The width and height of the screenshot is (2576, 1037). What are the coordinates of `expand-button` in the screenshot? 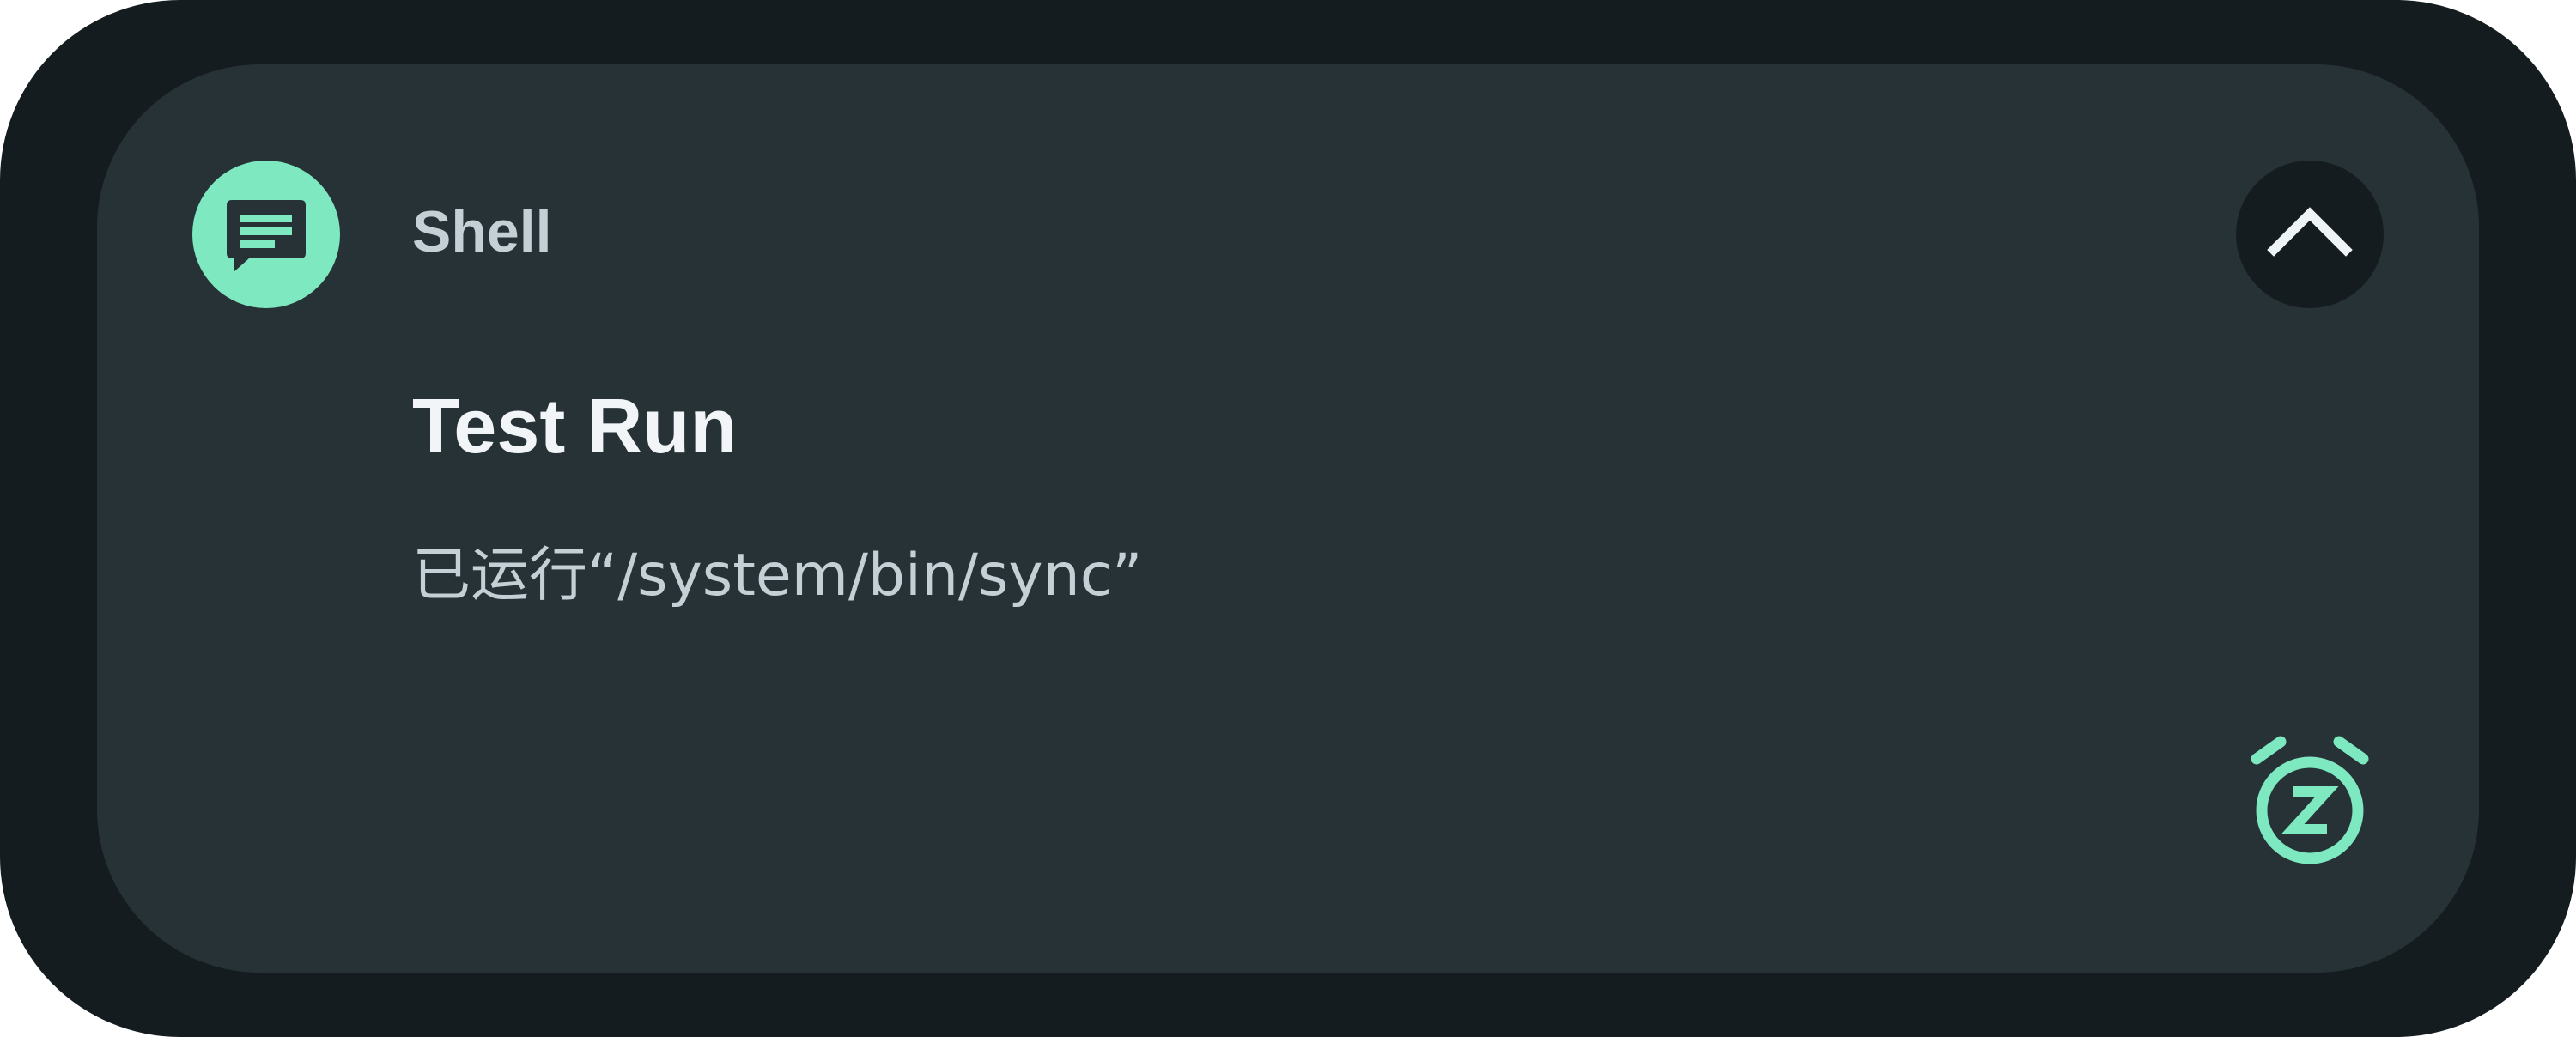 It's located at (2310, 234).